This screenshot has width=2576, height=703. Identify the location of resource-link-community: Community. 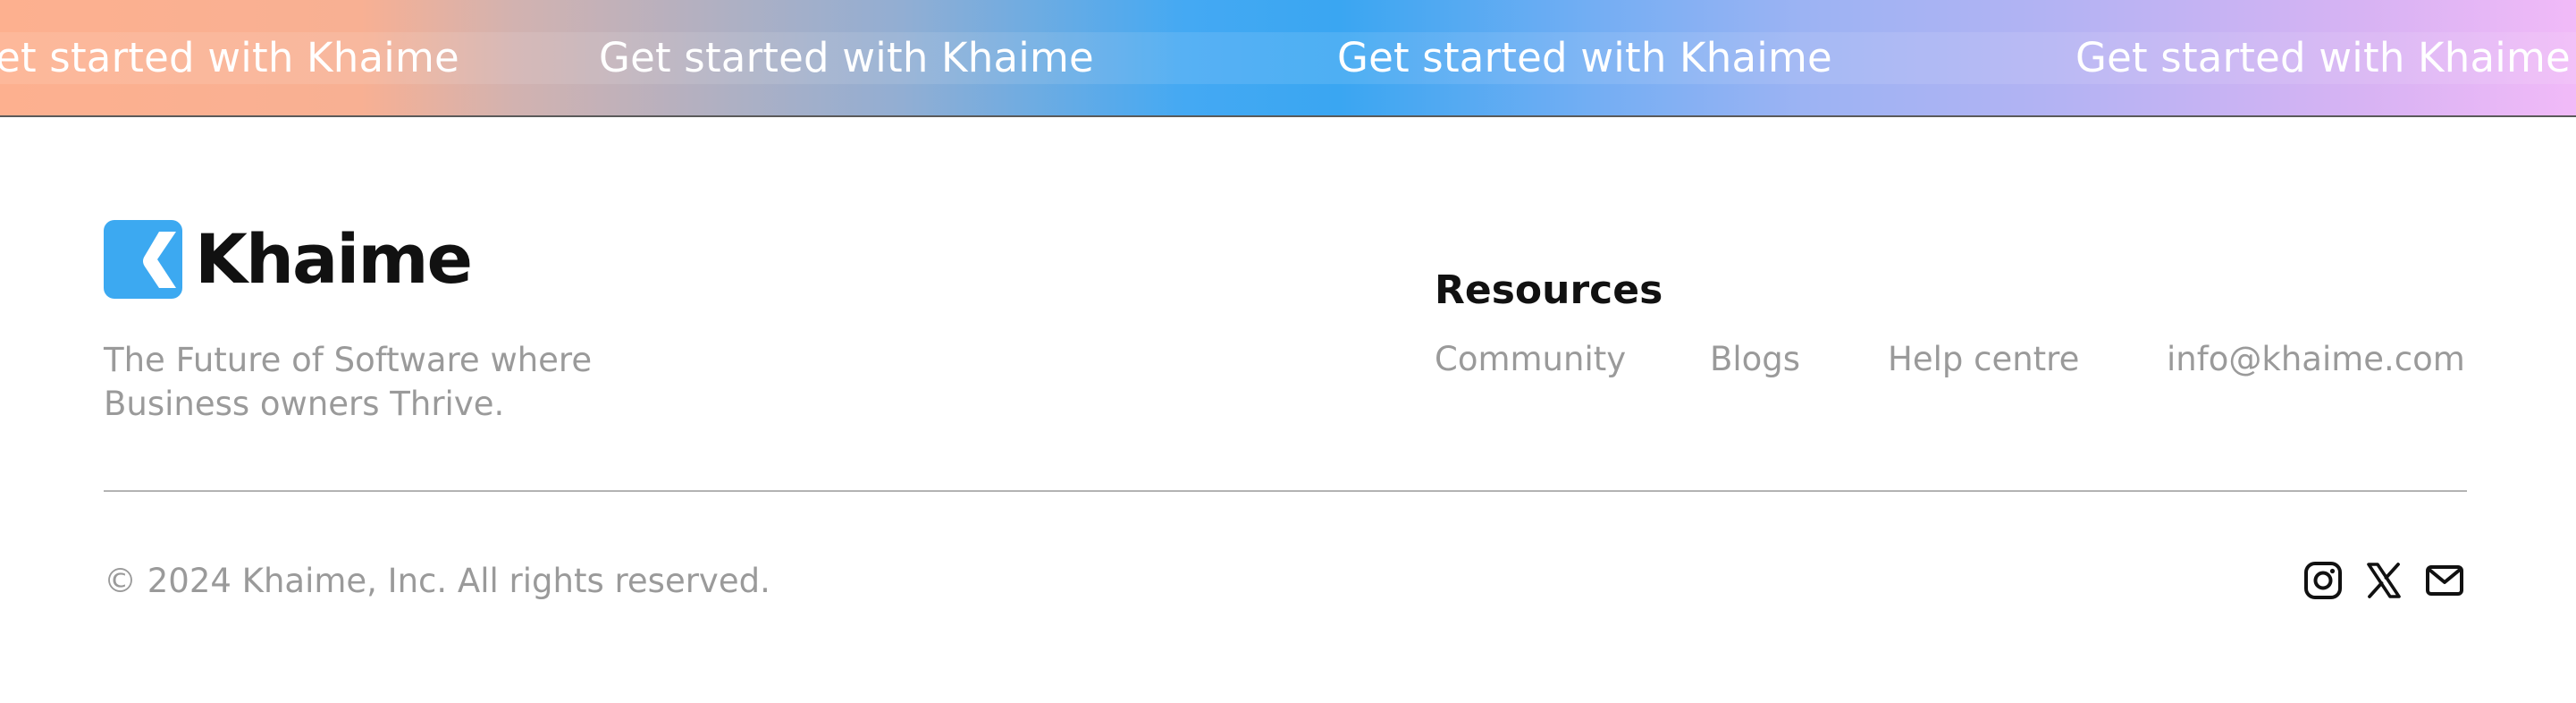
(1531, 359).